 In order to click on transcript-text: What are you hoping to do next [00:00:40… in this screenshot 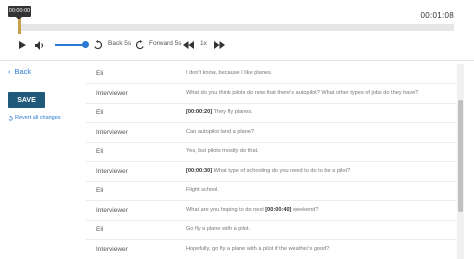, I will do `click(252, 210)`.